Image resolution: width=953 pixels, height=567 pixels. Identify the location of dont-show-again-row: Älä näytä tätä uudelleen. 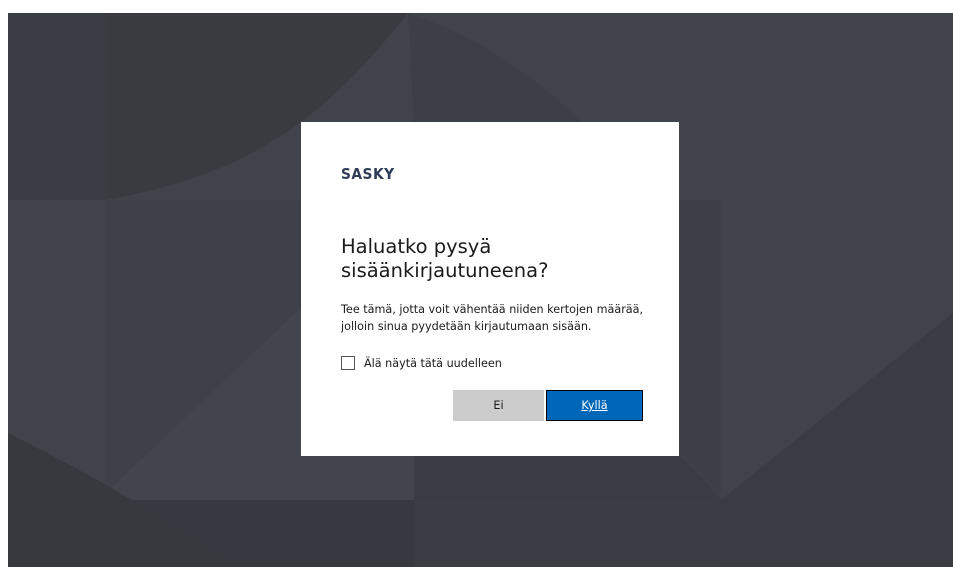
(421, 363).